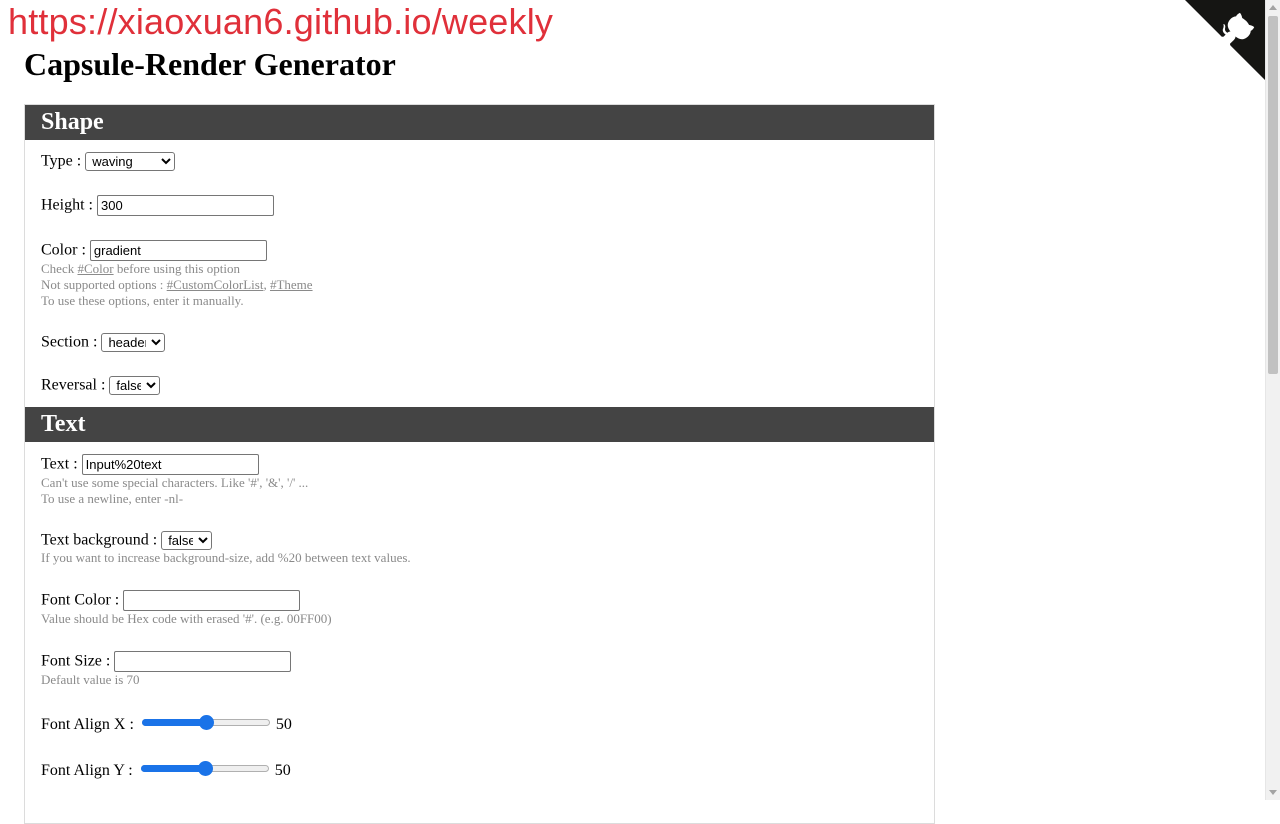  I want to click on text-background-select: false, so click(187, 540).